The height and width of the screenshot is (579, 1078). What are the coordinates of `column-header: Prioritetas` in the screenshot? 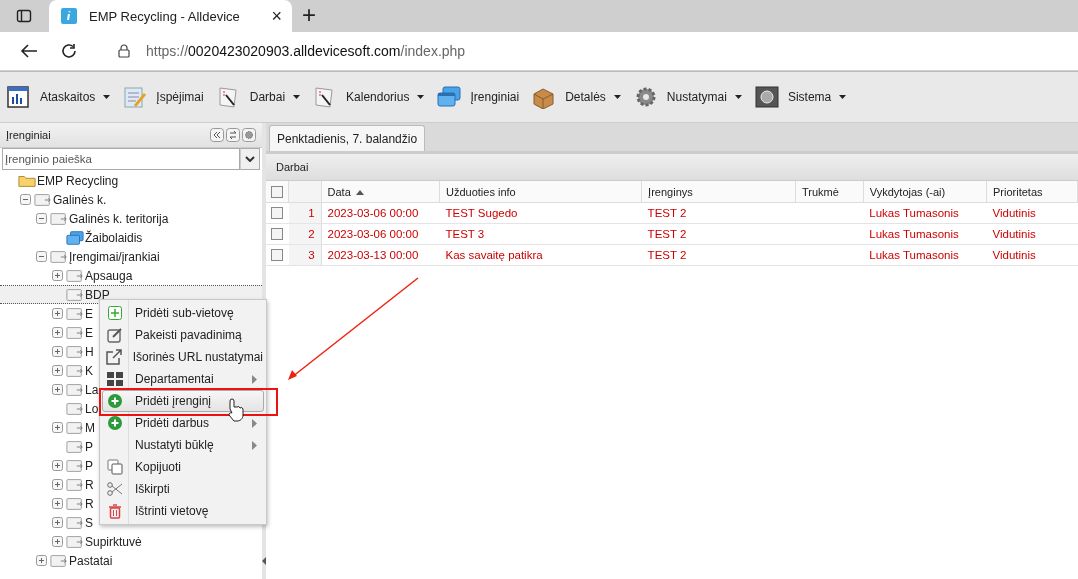 It's located at (1032, 192).